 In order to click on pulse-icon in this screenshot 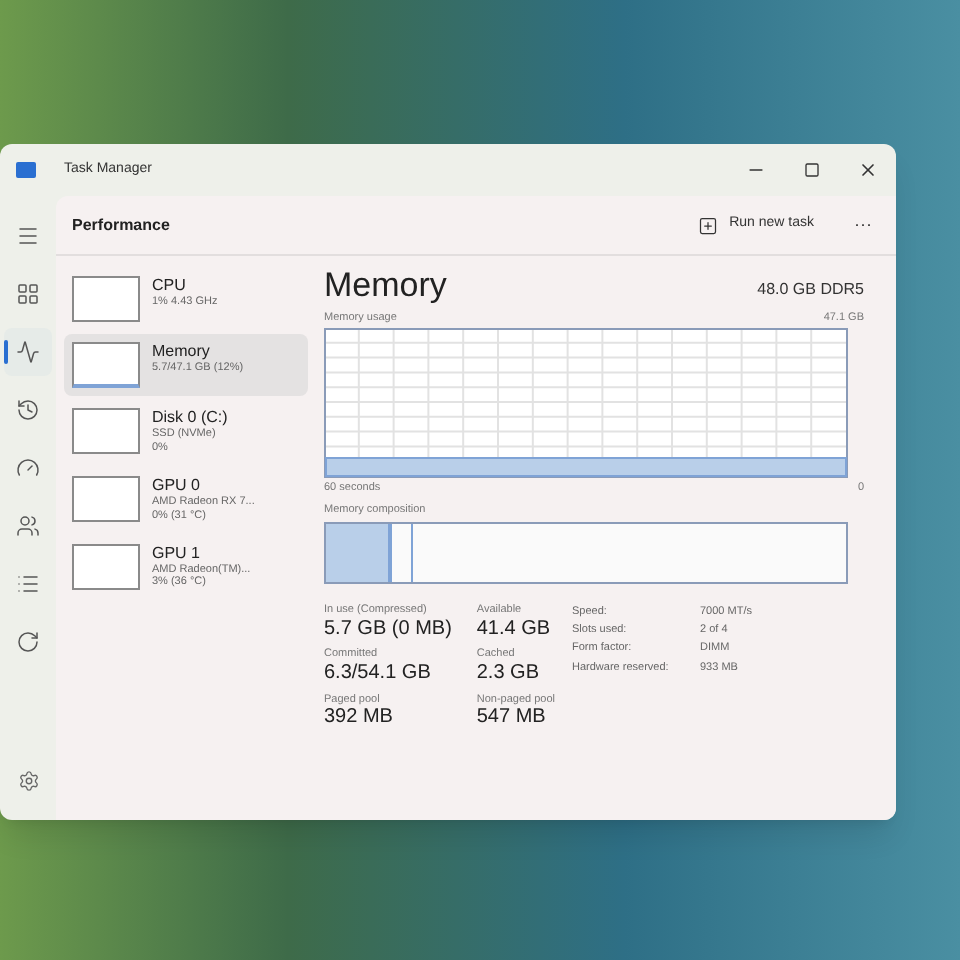, I will do `click(28, 352)`.